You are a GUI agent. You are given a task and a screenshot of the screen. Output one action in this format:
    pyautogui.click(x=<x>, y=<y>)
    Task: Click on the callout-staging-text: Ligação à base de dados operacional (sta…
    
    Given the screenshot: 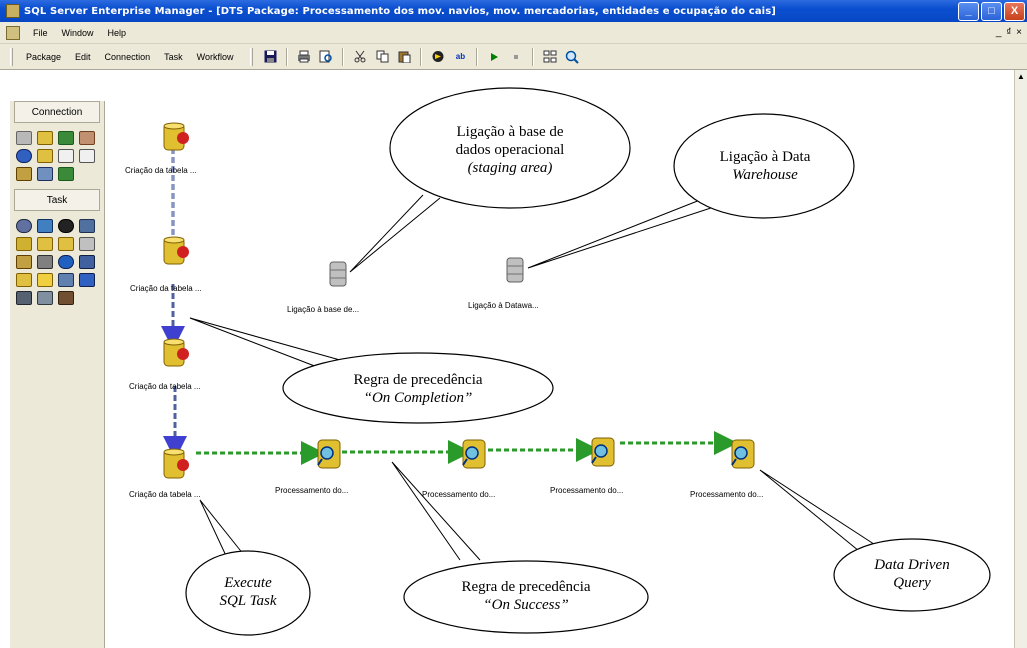 What is the action you would take?
    pyautogui.click(x=510, y=150)
    